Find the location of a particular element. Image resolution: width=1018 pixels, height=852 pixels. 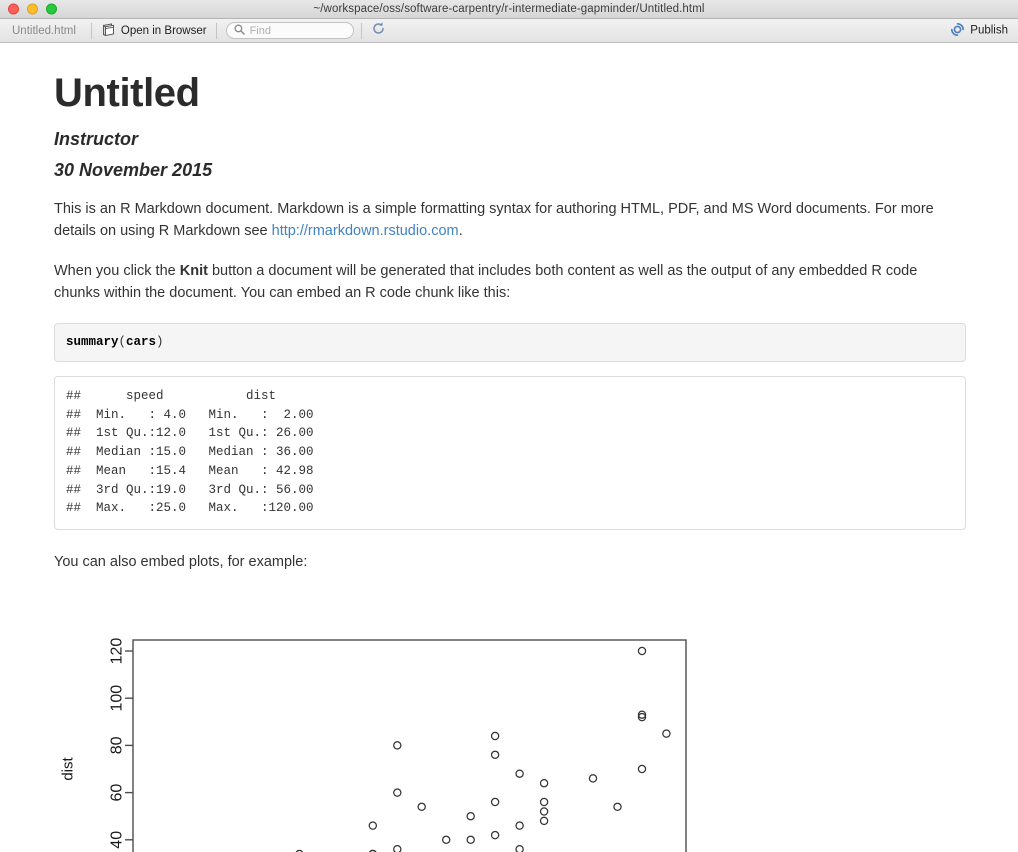

y-axis-tick-label: 80 is located at coordinates (117, 746).